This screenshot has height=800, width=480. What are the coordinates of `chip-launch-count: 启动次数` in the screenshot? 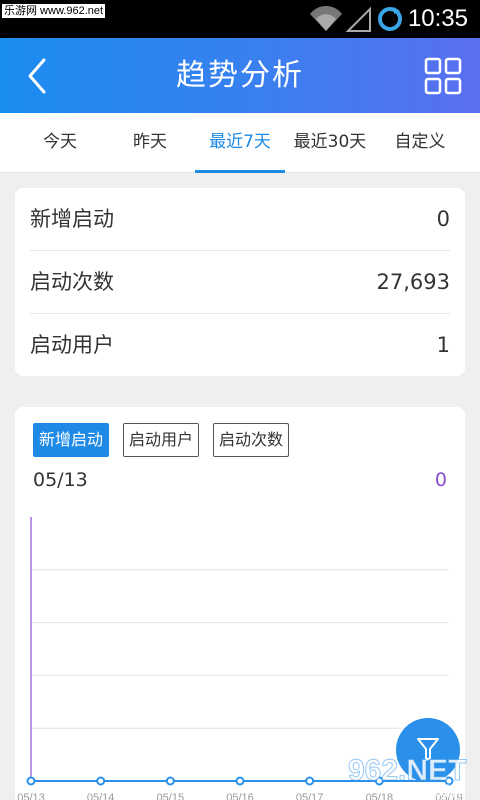 It's located at (251, 440).